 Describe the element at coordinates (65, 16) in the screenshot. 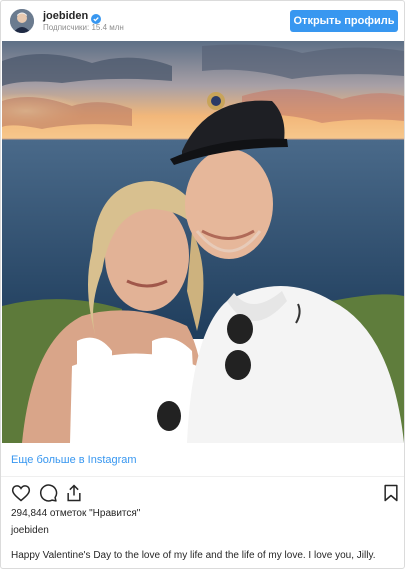

I see `username: joebiden` at that location.